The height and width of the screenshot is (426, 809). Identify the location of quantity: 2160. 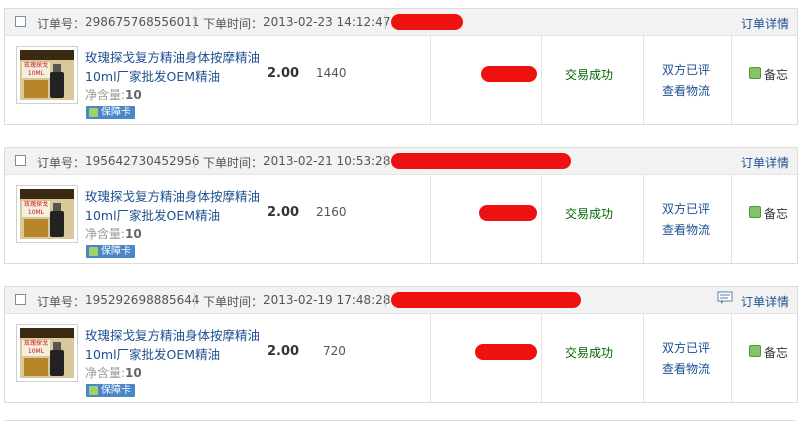
(331, 212).